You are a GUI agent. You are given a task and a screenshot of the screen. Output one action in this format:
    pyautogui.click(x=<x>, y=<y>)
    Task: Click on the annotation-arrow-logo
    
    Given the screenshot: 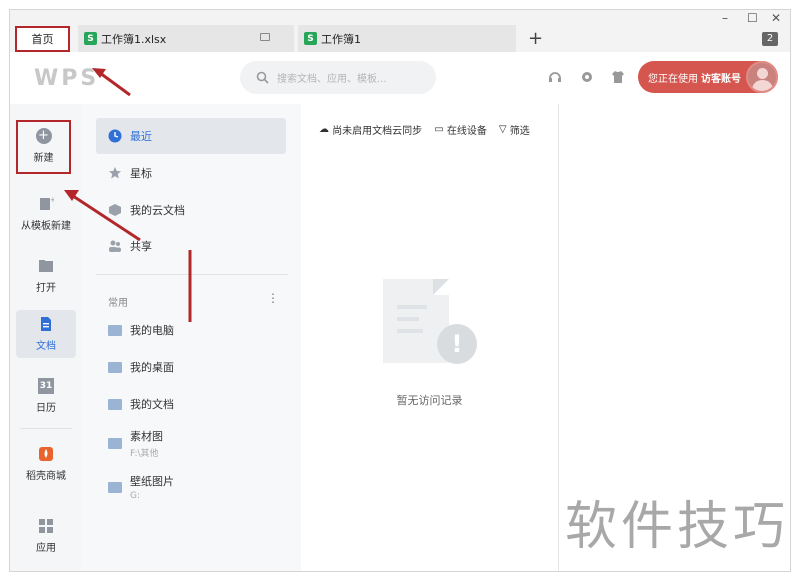 What is the action you would take?
    pyautogui.click(x=115, y=84)
    